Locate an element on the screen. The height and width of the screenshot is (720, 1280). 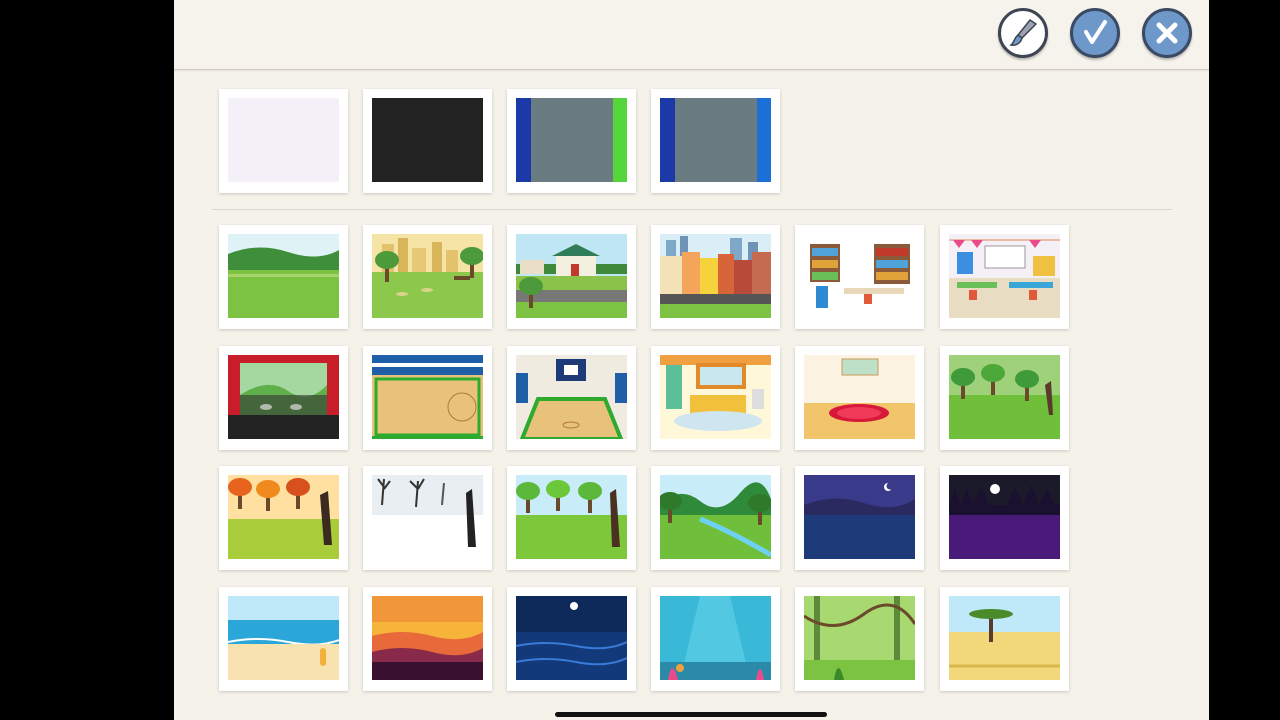
bg-beach-card is located at coordinates (283, 639).